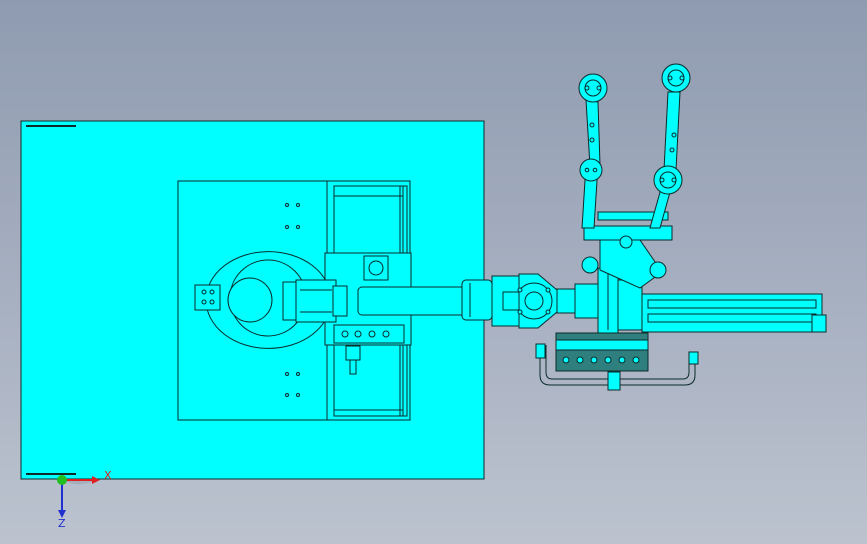 This screenshot has width=867, height=544. I want to click on left-finger, so click(593, 151).